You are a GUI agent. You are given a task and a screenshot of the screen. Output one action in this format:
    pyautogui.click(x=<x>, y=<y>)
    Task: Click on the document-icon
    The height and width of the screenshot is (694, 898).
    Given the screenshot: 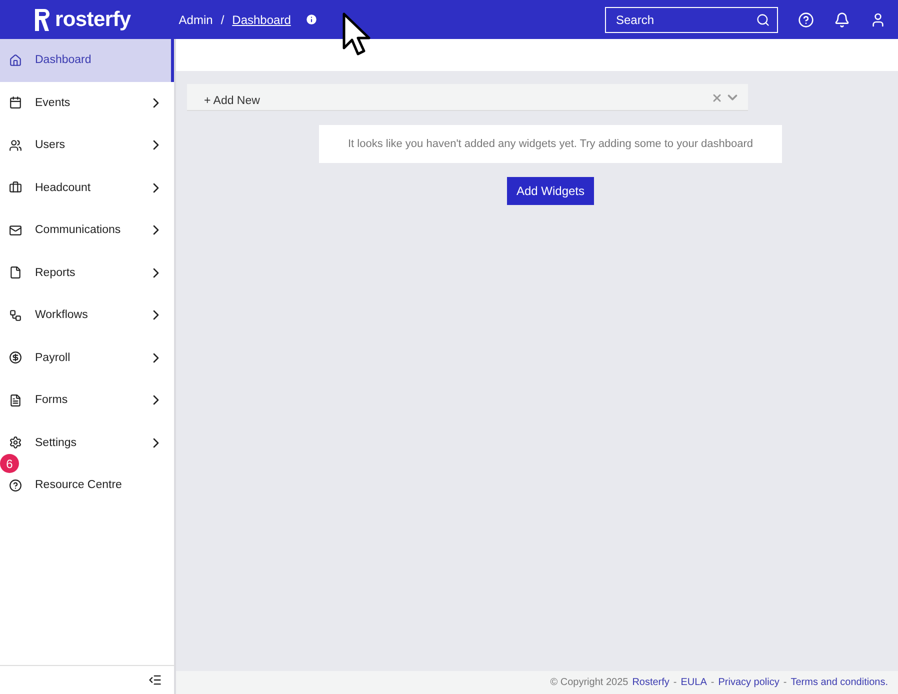 What is the action you would take?
    pyautogui.click(x=15, y=273)
    